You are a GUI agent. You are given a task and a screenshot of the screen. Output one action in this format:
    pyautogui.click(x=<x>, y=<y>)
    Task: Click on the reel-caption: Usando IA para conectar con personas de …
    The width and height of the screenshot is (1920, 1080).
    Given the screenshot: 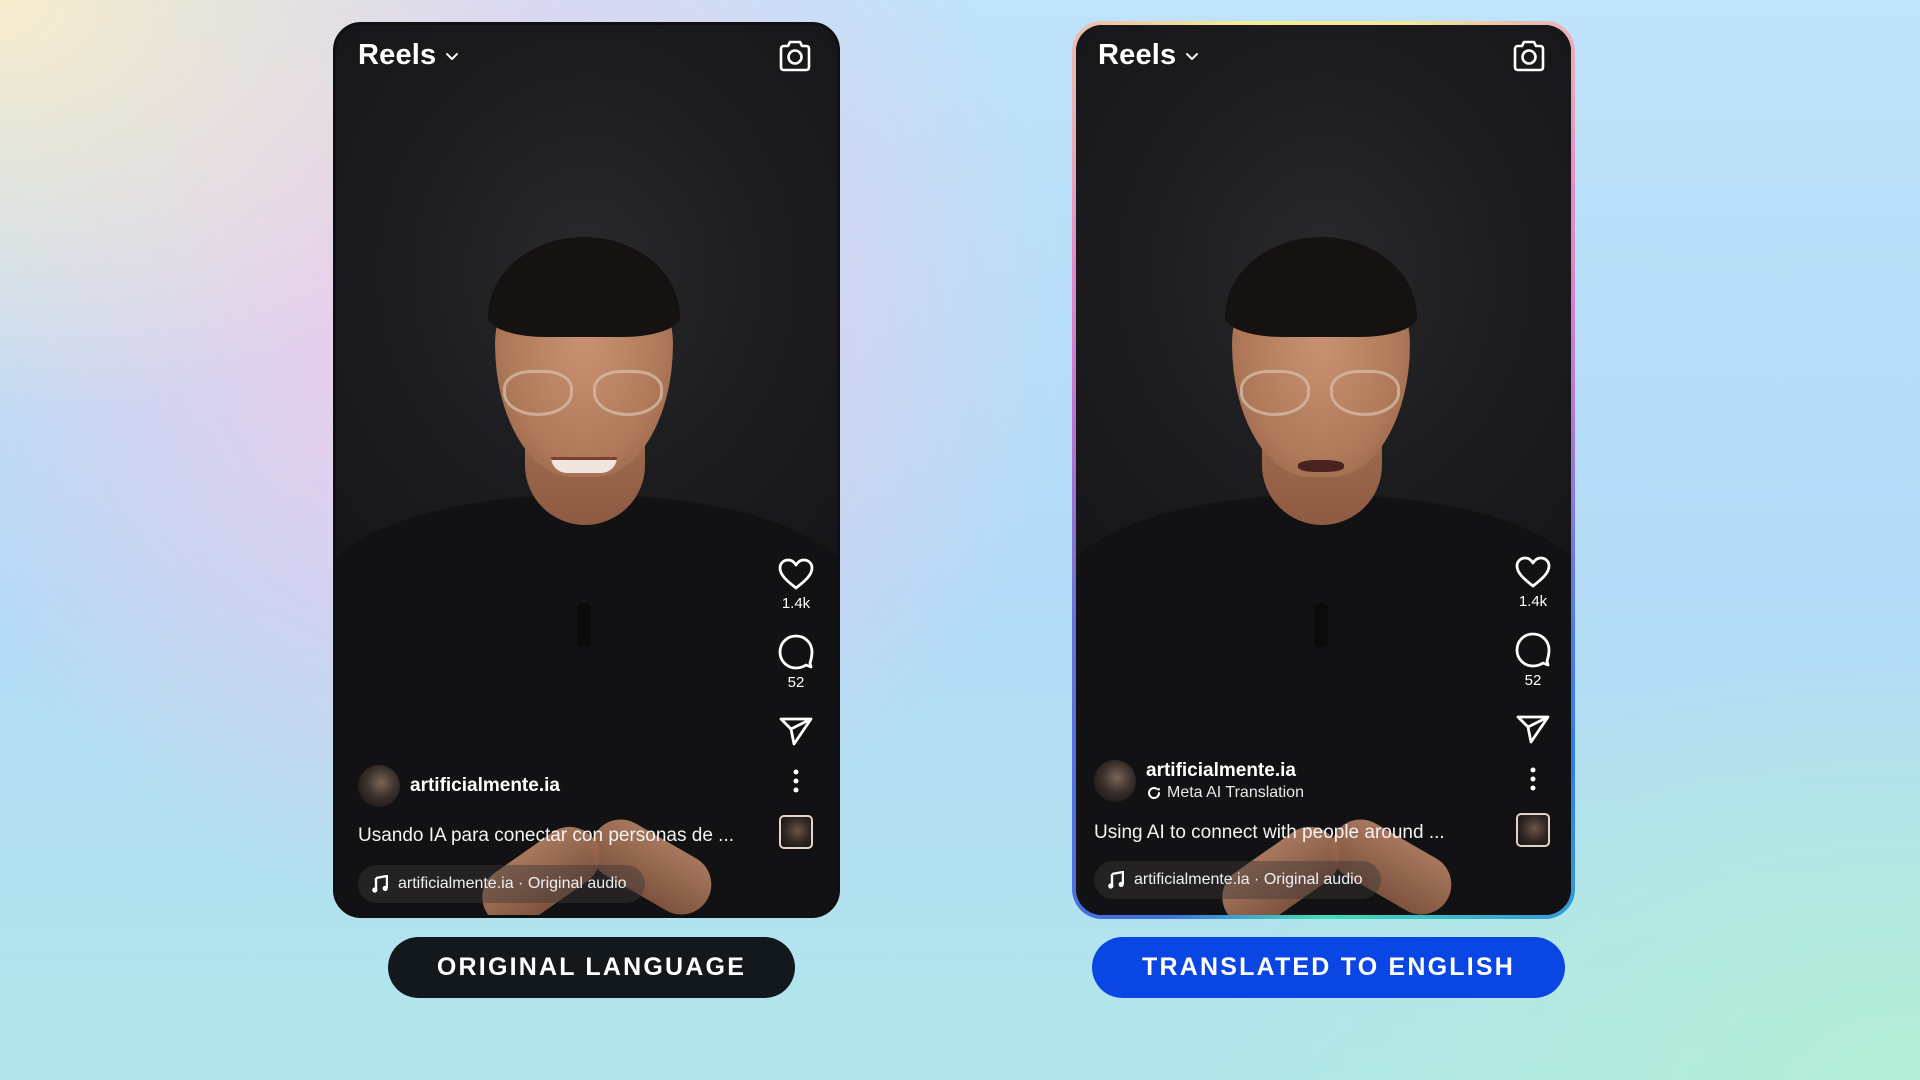 What is the action you would take?
    pyautogui.click(x=562, y=836)
    